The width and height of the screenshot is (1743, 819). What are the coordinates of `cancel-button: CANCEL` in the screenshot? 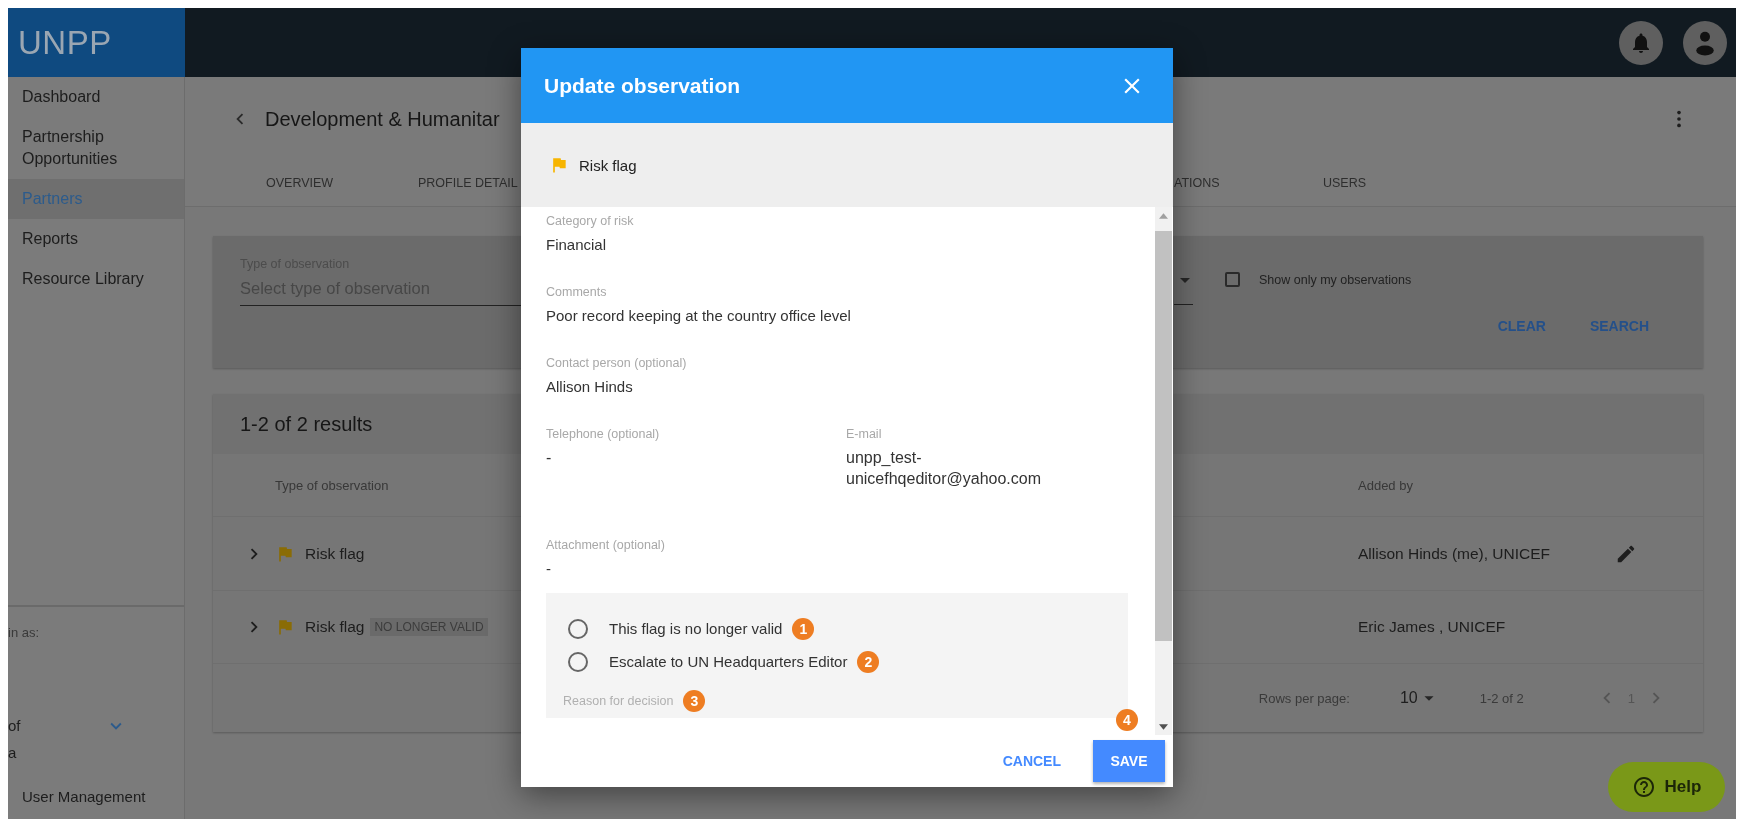 It's located at (1031, 761).